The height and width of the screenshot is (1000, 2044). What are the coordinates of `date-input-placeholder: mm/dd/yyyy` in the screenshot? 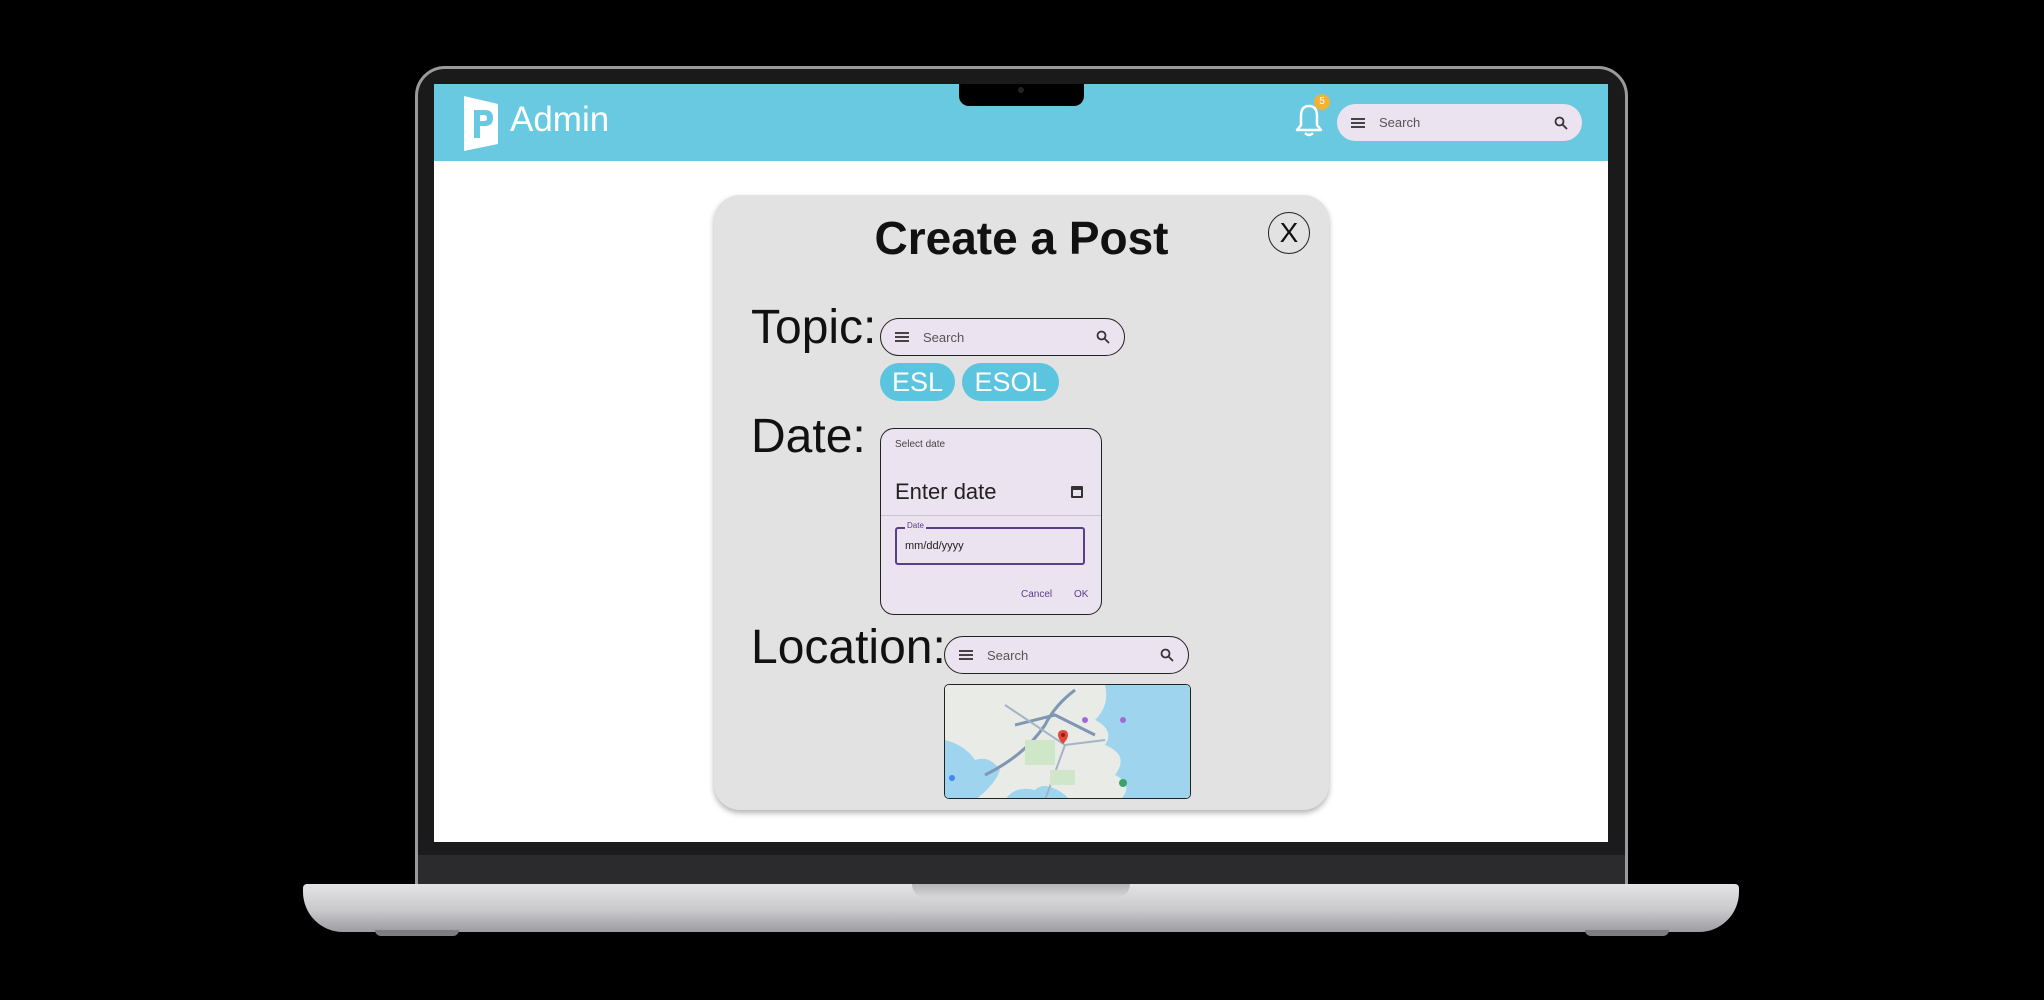 It's located at (934, 546).